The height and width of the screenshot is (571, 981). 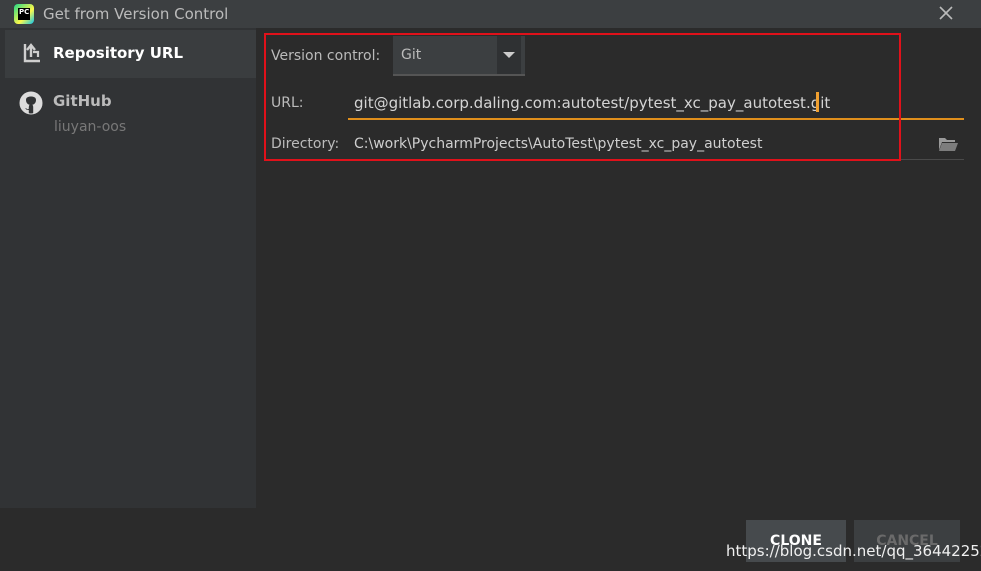 What do you see at coordinates (948, 144) in the screenshot?
I see `folder-icon` at bounding box center [948, 144].